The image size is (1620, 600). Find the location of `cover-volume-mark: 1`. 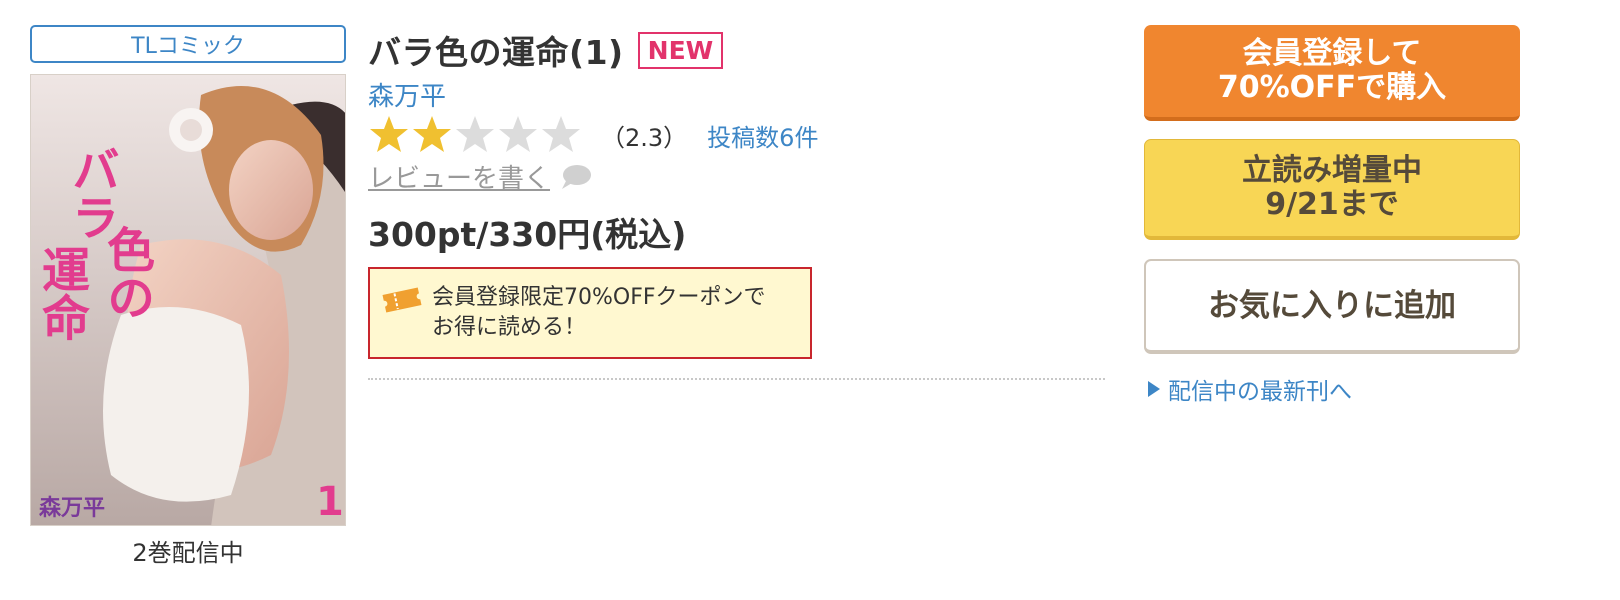

cover-volume-mark: 1 is located at coordinates (330, 502).